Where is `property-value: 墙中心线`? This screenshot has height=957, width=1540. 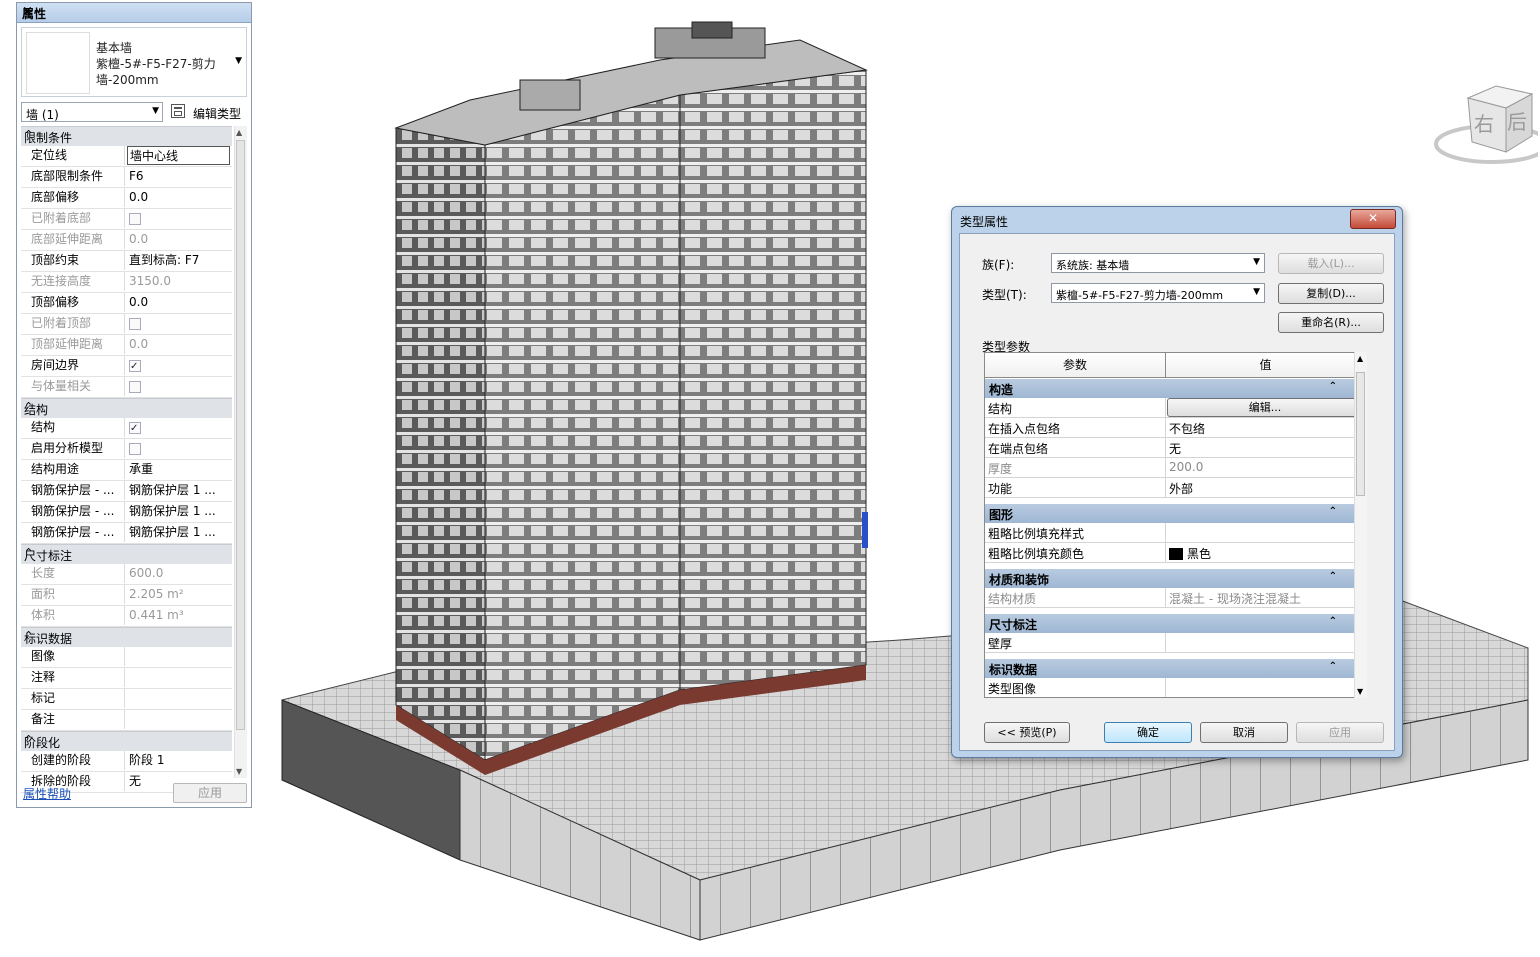
property-value: 墙中心线 is located at coordinates (178, 155).